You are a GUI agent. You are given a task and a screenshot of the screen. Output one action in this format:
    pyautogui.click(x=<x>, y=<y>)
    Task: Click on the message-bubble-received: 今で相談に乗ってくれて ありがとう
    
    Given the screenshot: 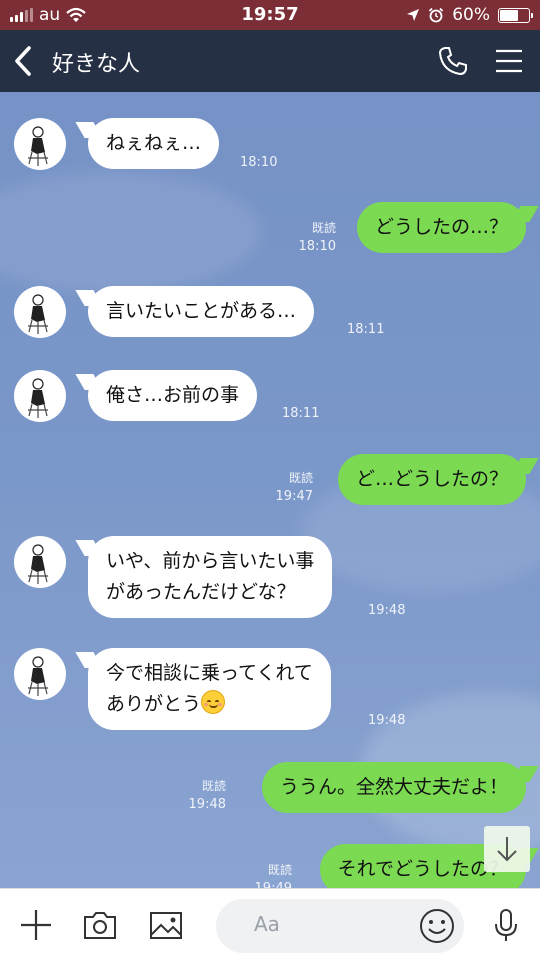 What is the action you would take?
    pyautogui.click(x=209, y=689)
    